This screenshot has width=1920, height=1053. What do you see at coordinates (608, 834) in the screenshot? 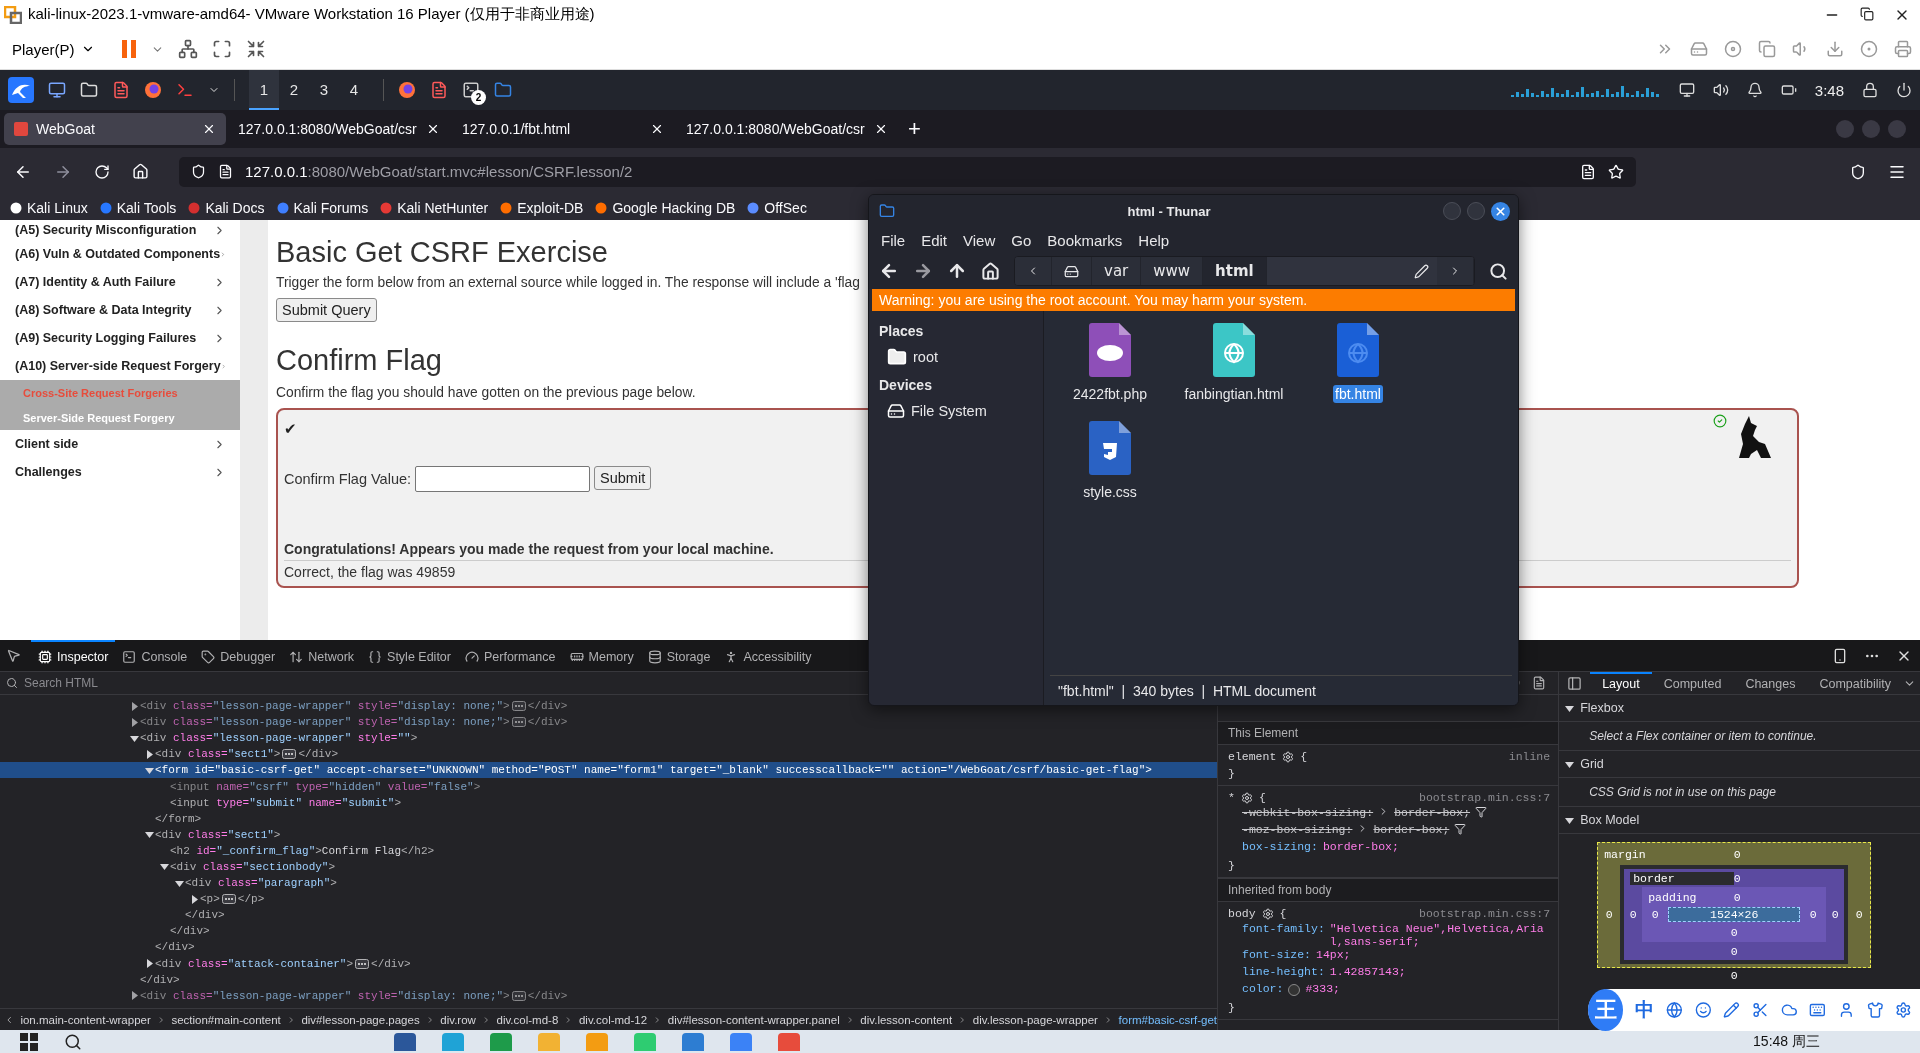
I see `tree-row: <div class="sect1">` at bounding box center [608, 834].